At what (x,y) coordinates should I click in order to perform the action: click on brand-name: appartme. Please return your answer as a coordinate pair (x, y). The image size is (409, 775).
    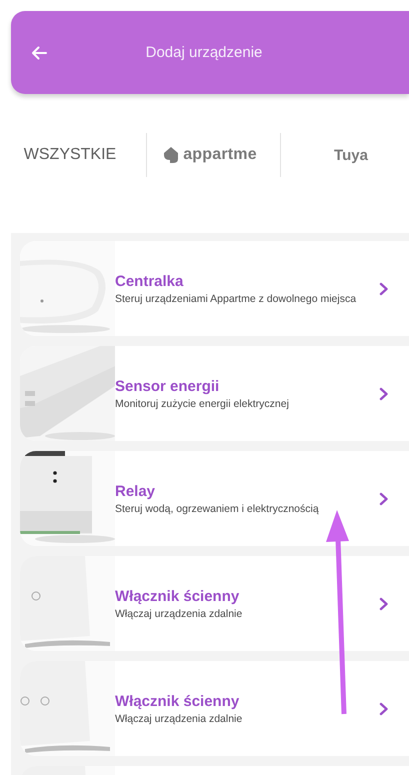
    Looking at the image, I should click on (220, 155).